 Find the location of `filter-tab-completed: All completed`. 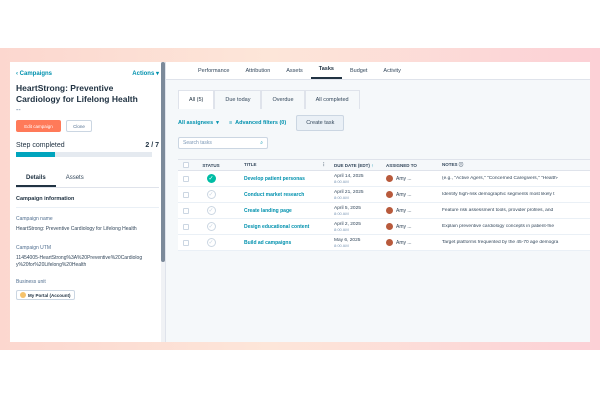

filter-tab-completed: All completed is located at coordinates (332, 99).